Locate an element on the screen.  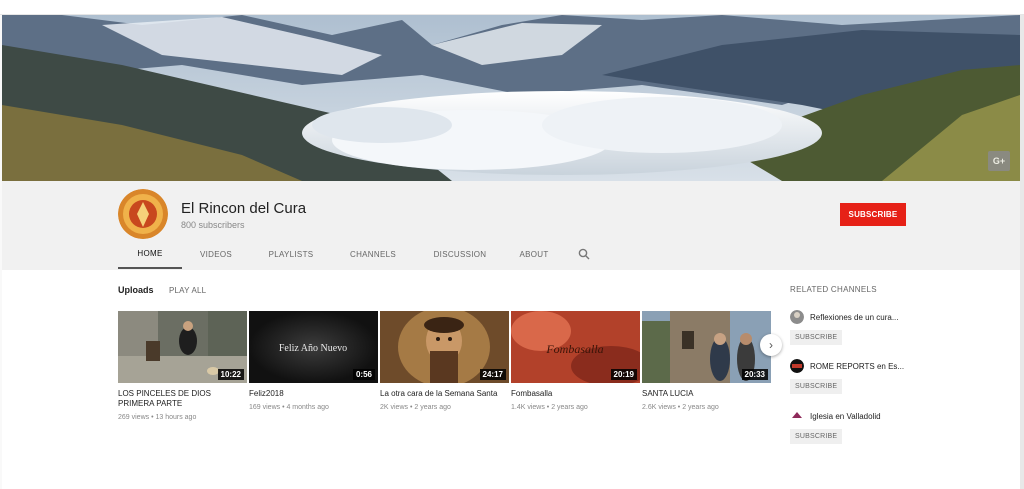
video-thumbnail: 20:33 is located at coordinates (706, 347).